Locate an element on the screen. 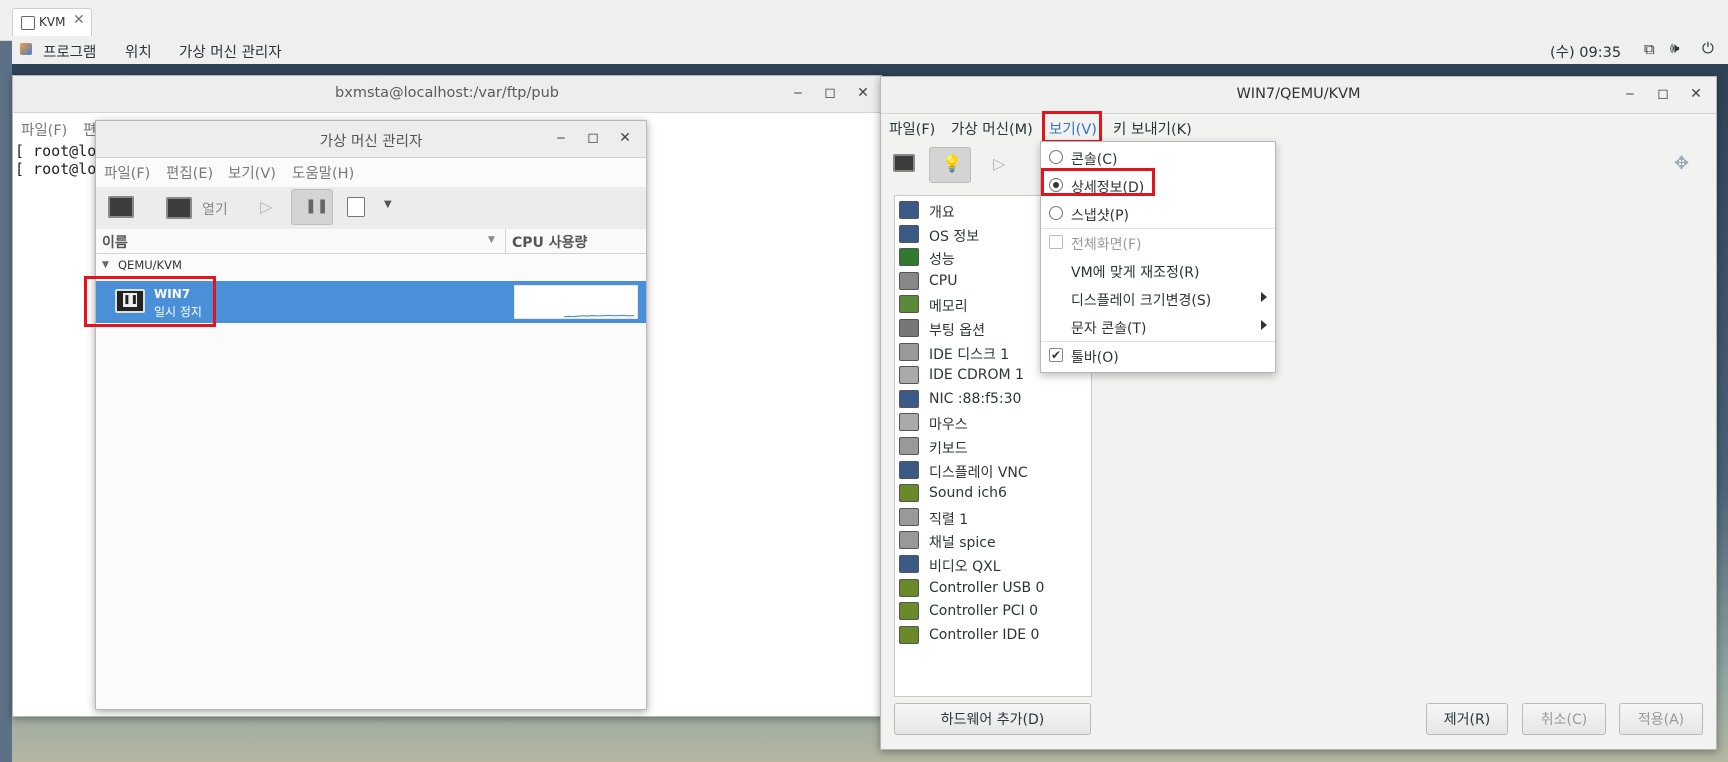 This screenshot has width=1728, height=762. remove-button: 제거(R) is located at coordinates (1467, 719).